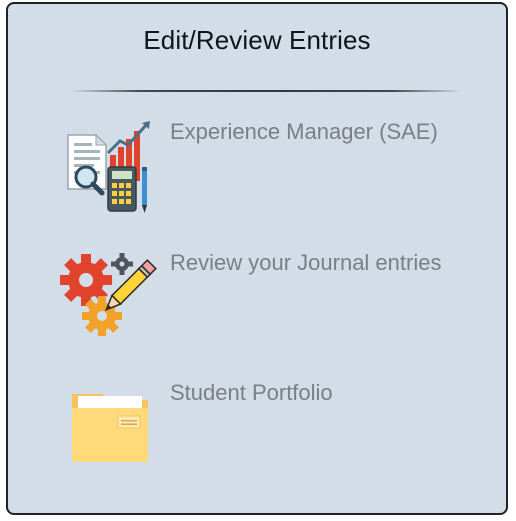 The width and height of the screenshot is (516, 521). What do you see at coordinates (108, 167) in the screenshot?
I see `report-calculator-icon` at bounding box center [108, 167].